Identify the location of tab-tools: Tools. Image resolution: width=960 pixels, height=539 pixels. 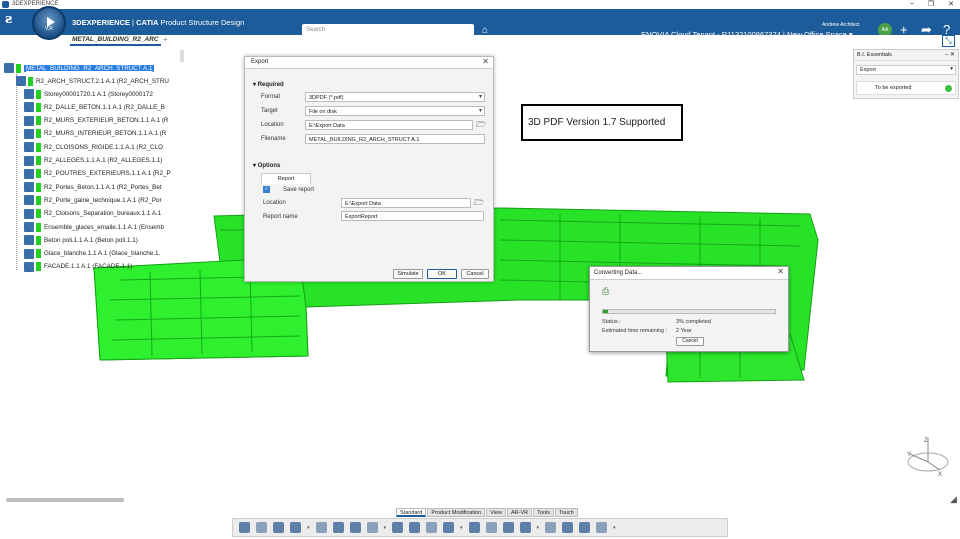
(543, 512).